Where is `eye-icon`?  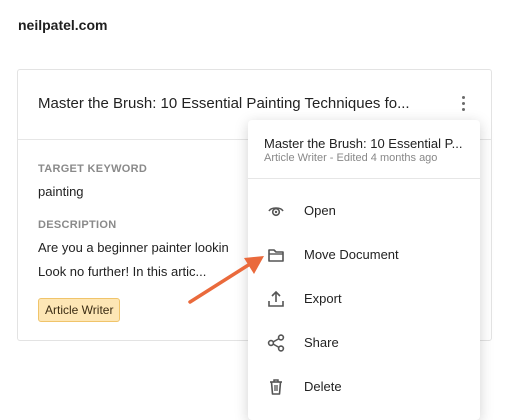 eye-icon is located at coordinates (276, 211).